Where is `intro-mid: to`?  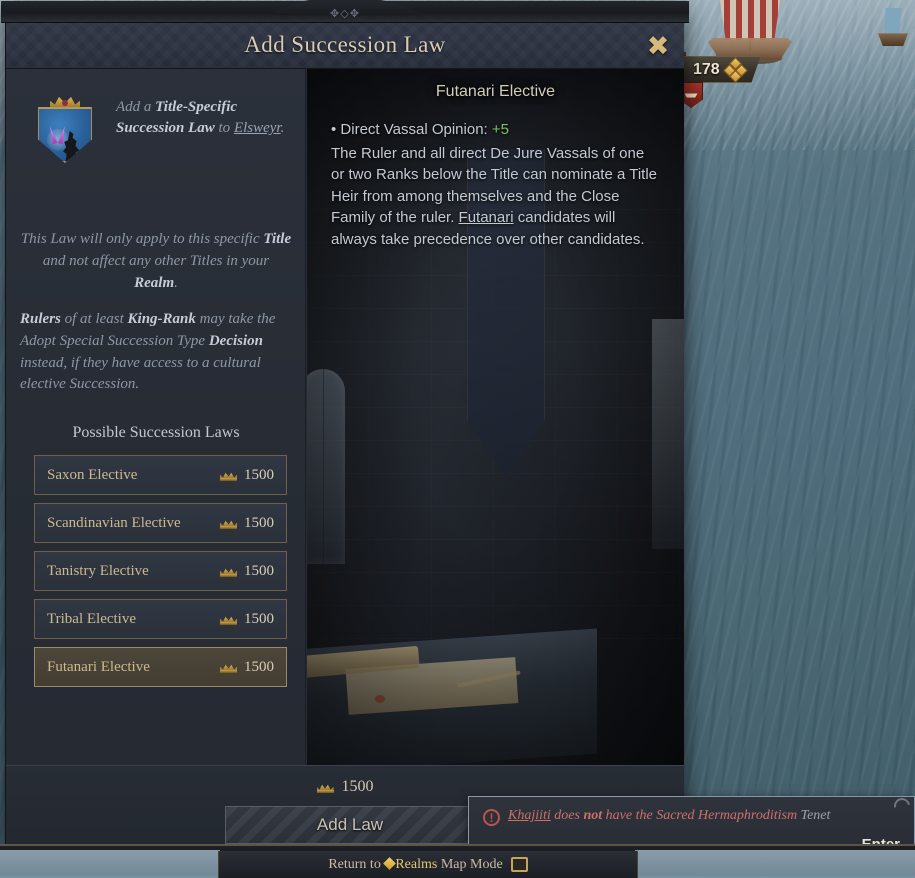
intro-mid: to is located at coordinates (224, 128).